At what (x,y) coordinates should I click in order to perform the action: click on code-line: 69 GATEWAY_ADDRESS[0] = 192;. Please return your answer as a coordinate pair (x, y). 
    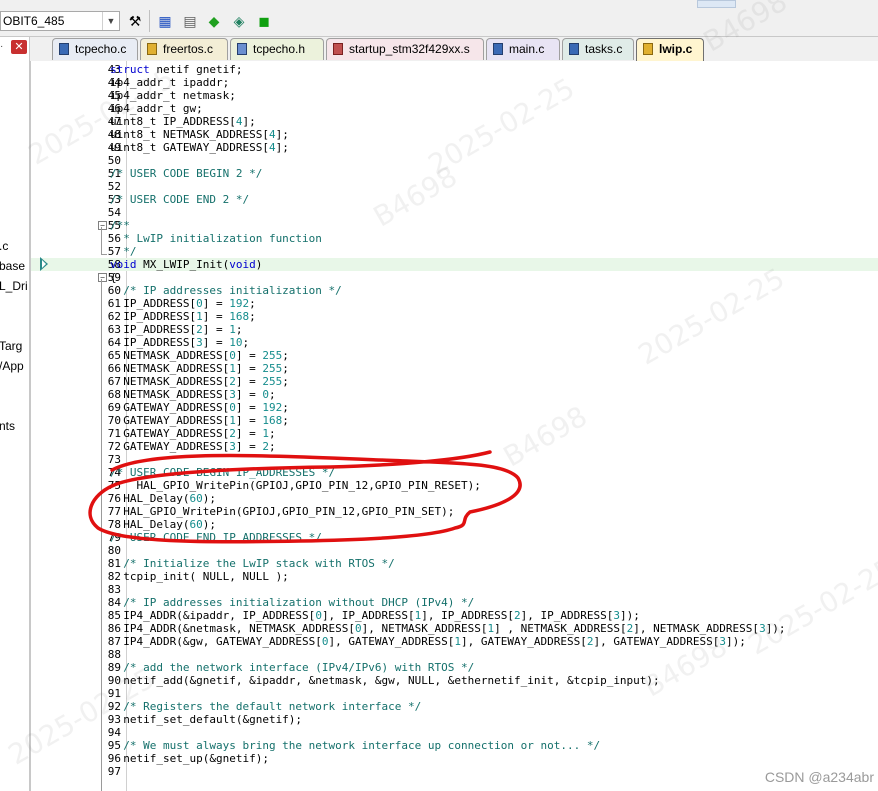
    Looking at the image, I should click on (454, 407).